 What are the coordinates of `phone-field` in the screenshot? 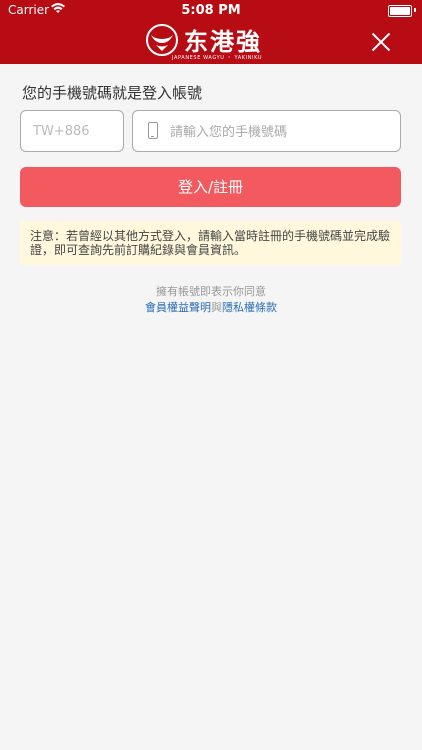 It's located at (266, 131).